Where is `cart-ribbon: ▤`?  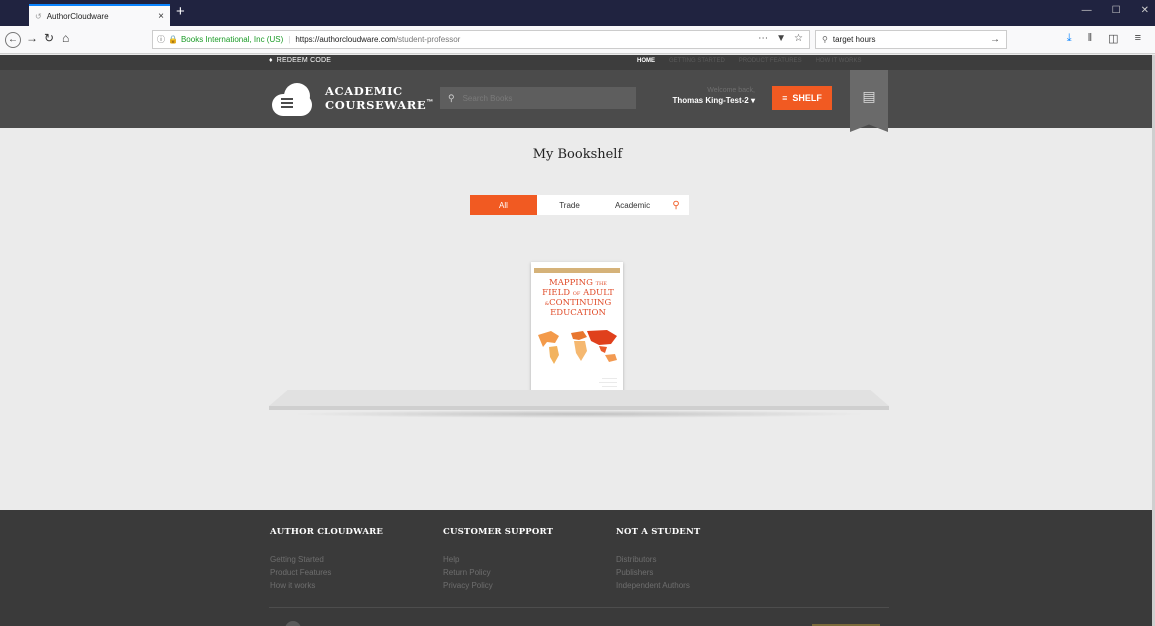 cart-ribbon: ▤ is located at coordinates (869, 101).